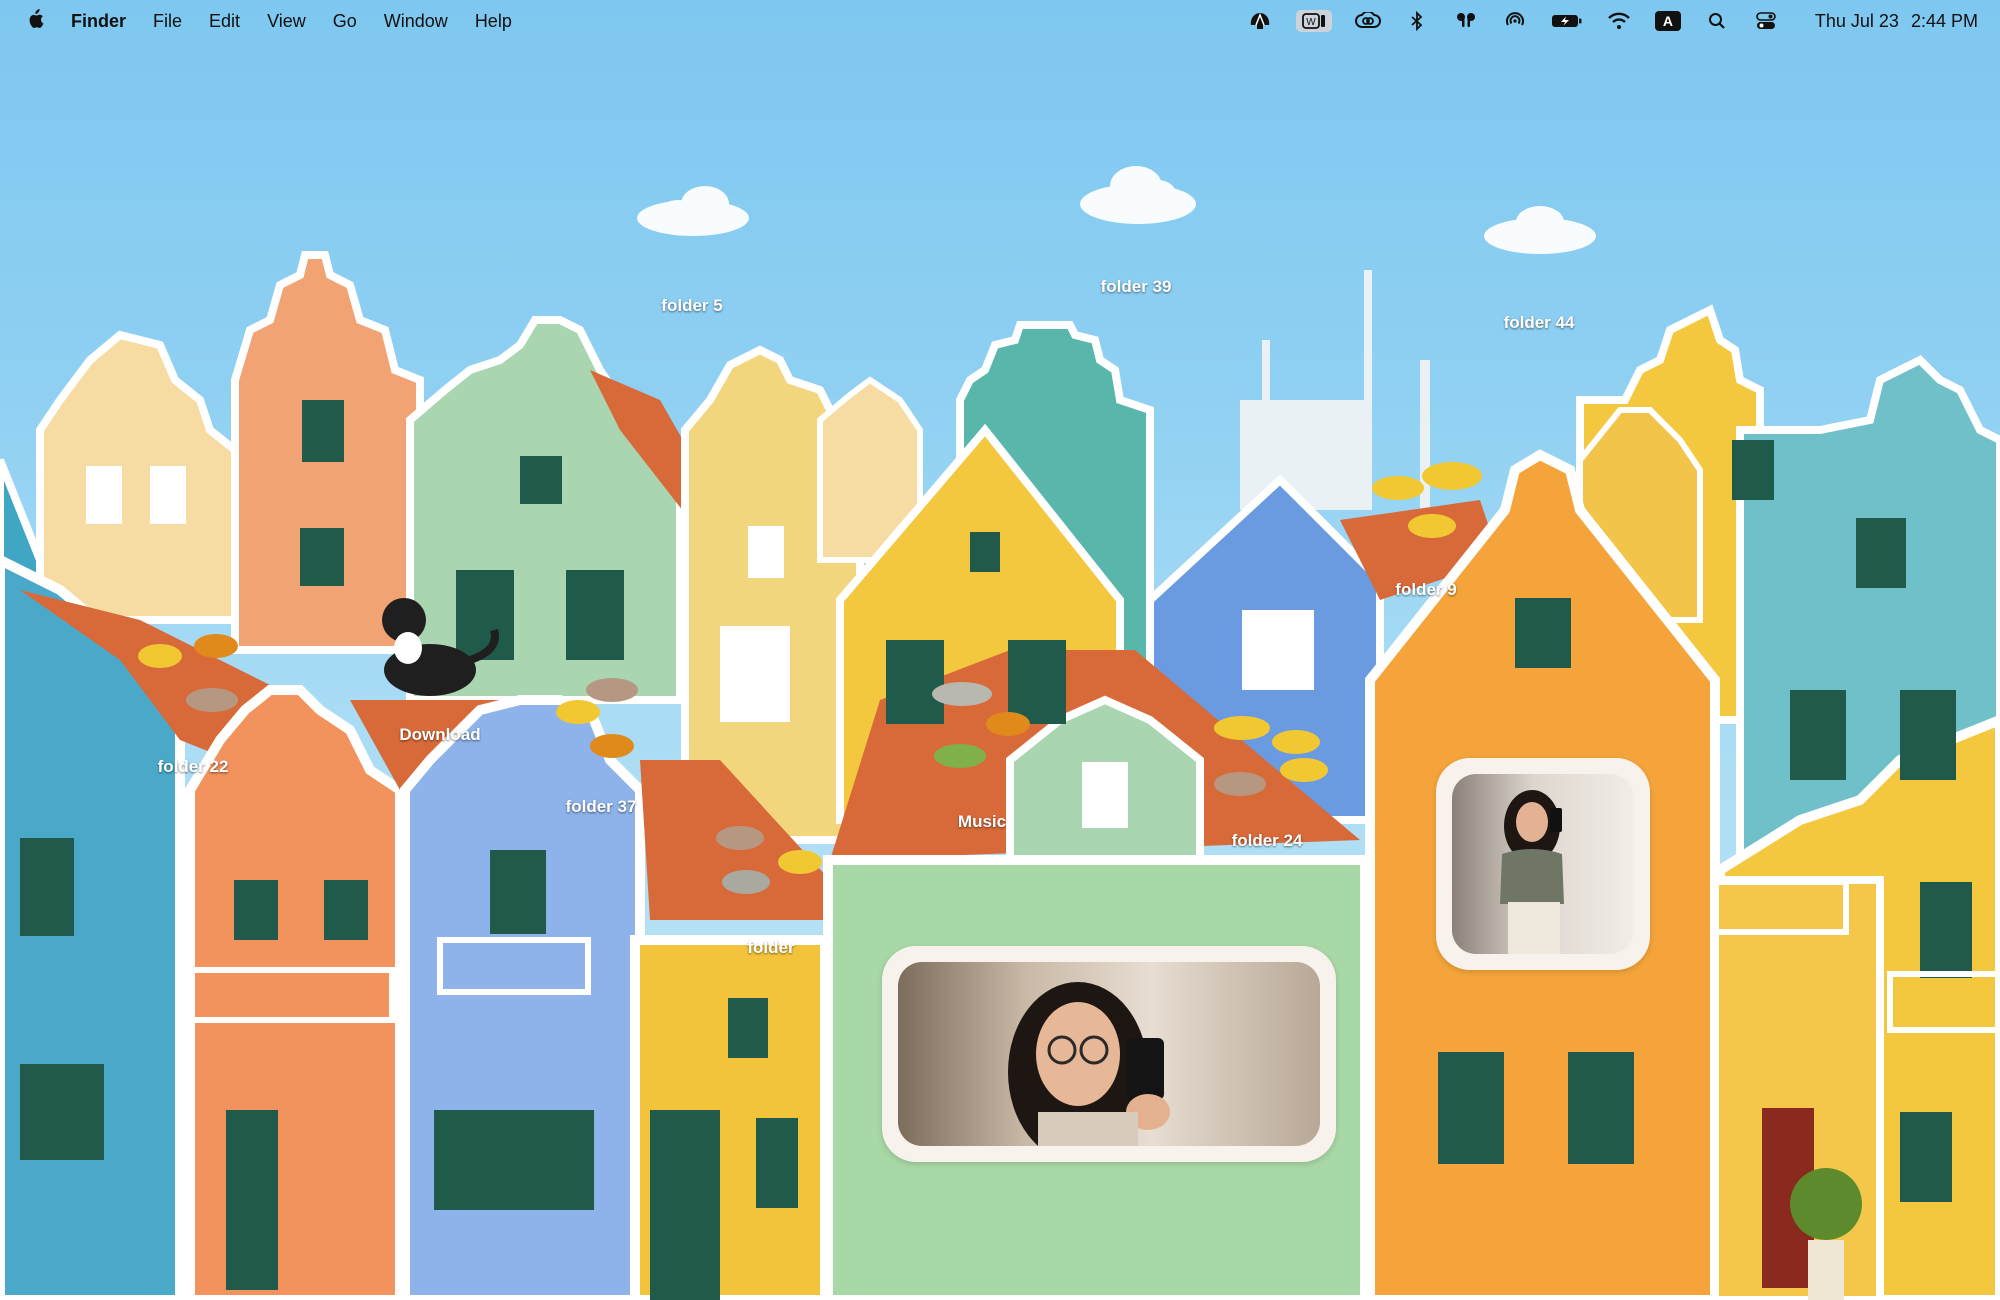  I want to click on desktop-folder-24: folder 24, so click(1267, 841).